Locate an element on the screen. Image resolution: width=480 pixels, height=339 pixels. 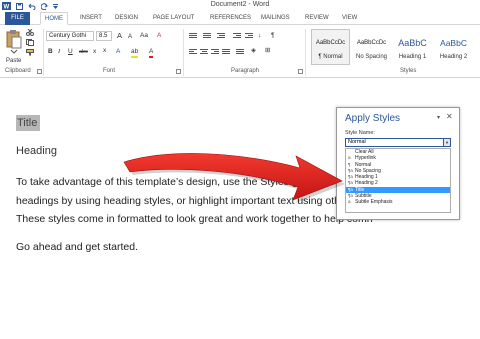
tab-file: FILE is located at coordinates (17, 18).